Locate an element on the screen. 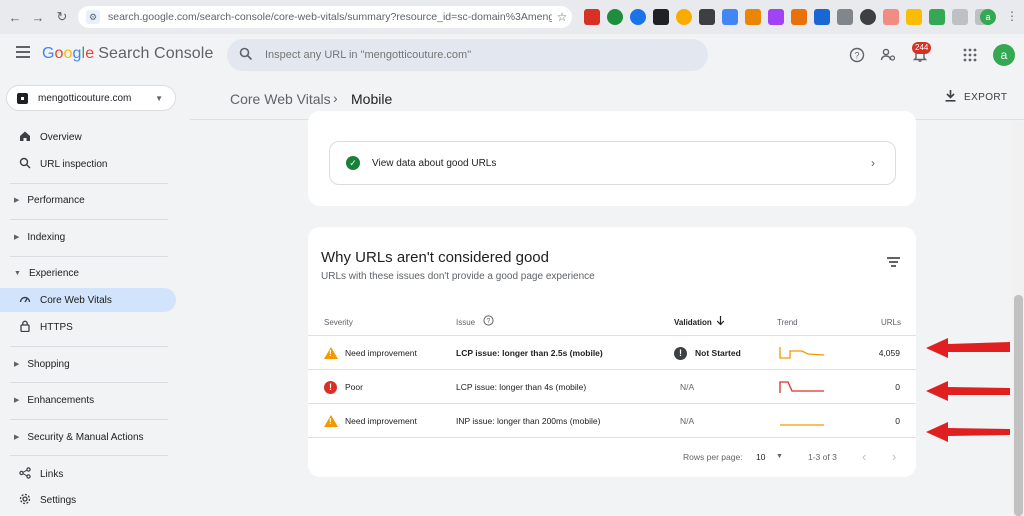 The height and width of the screenshot is (516, 1024). account-avatar: a is located at coordinates (1004, 55).